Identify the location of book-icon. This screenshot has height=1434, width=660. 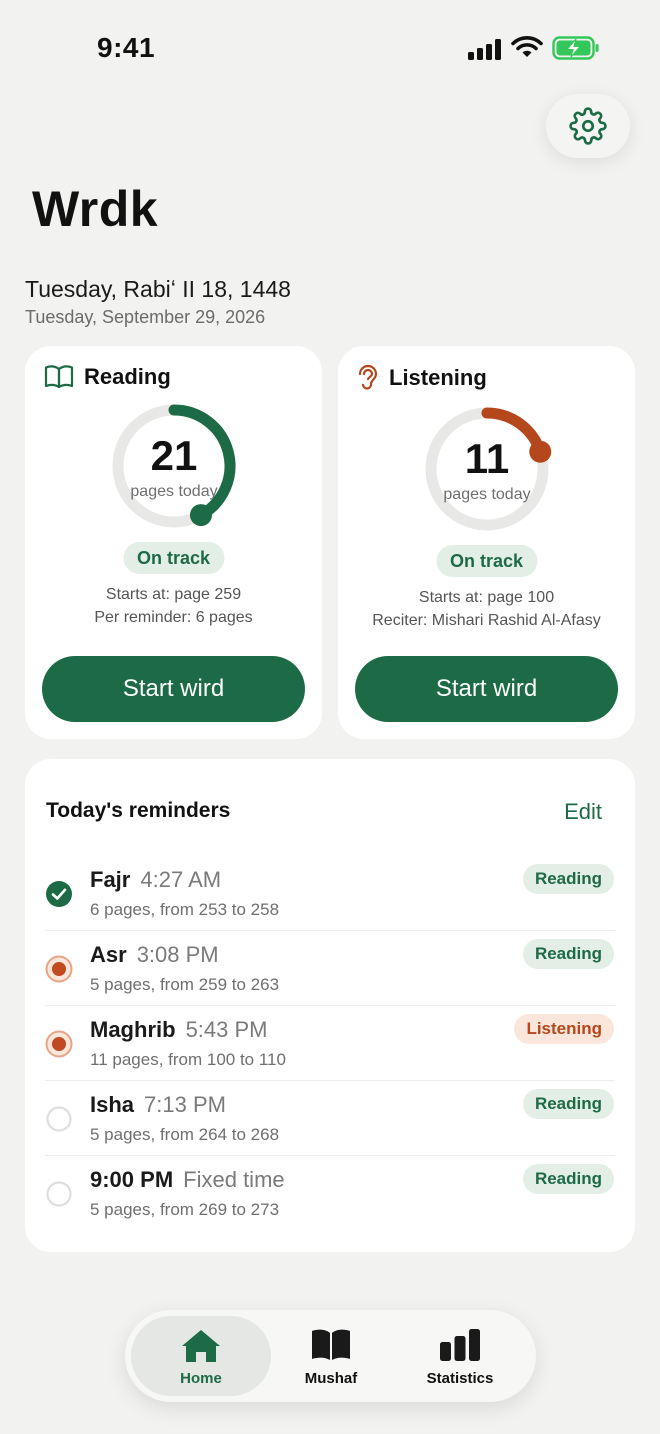
(59, 377).